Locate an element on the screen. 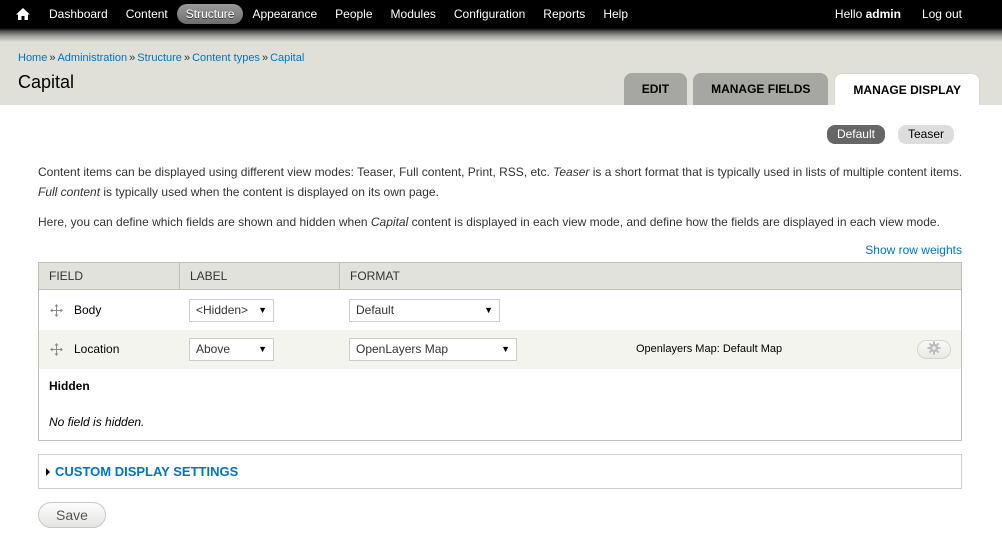 This screenshot has width=1002, height=548. breadcrumb-structure: Structure is located at coordinates (159, 58).